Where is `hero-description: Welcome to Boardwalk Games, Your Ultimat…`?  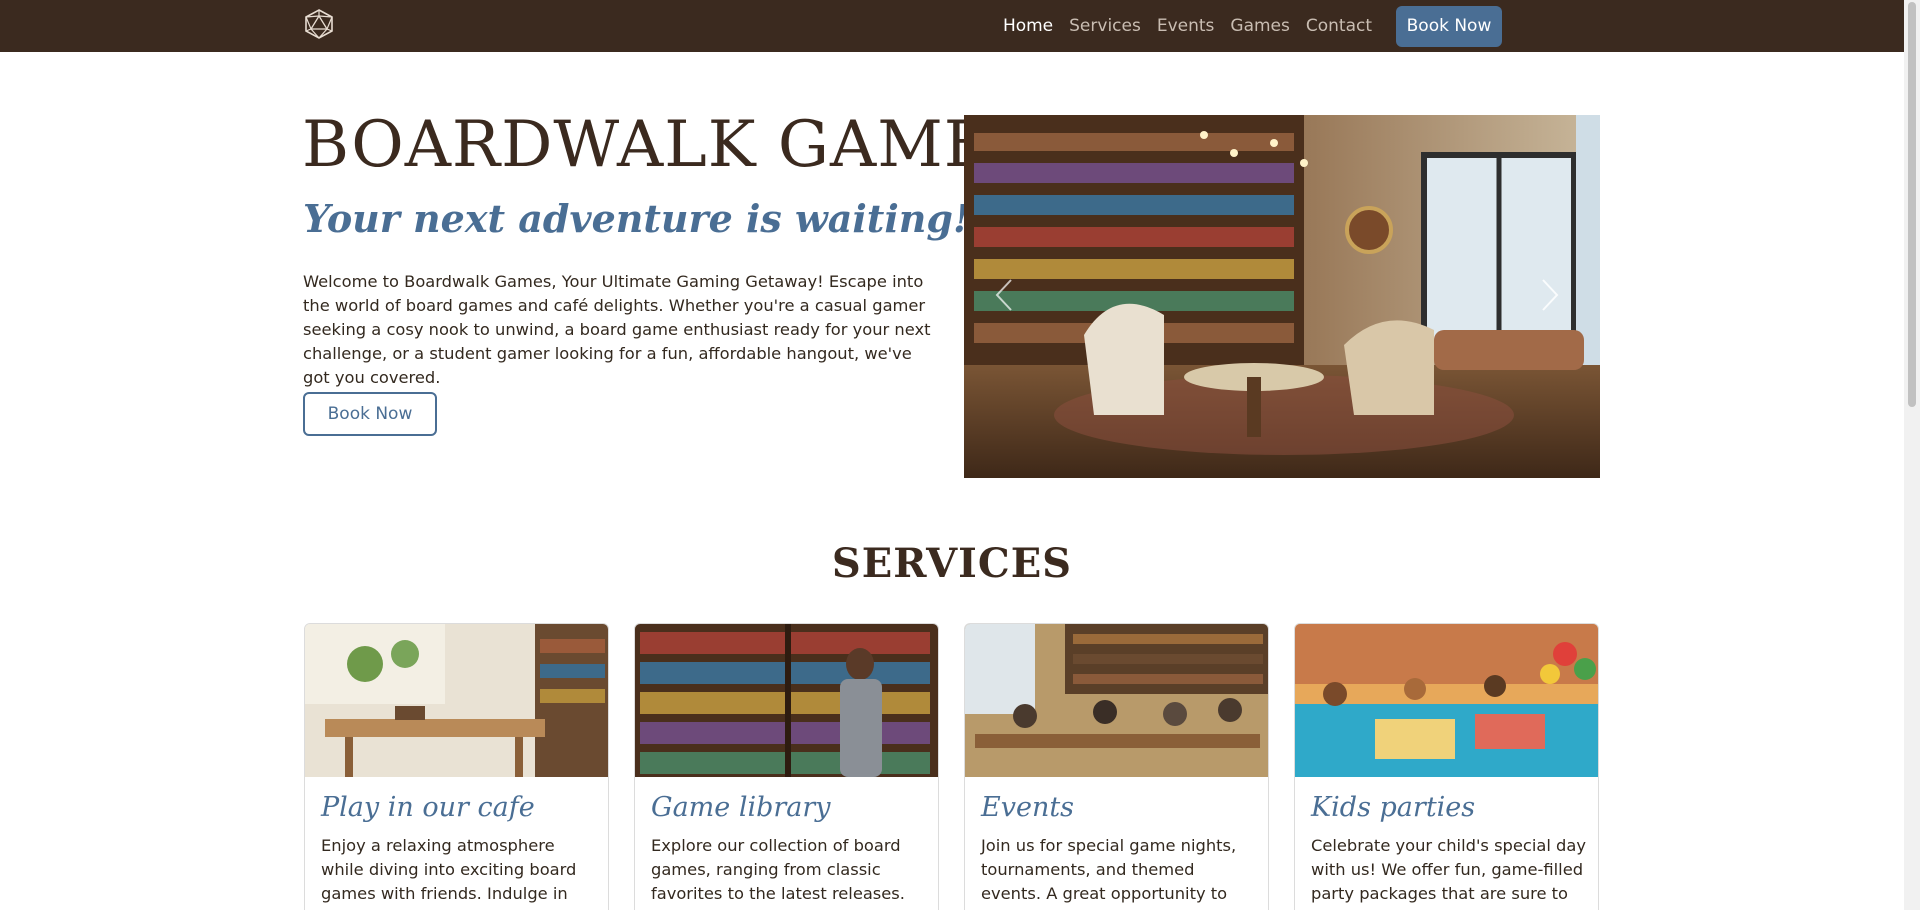
hero-description: Welcome to Boardwalk Games, Your Ultimat… is located at coordinates (617, 329).